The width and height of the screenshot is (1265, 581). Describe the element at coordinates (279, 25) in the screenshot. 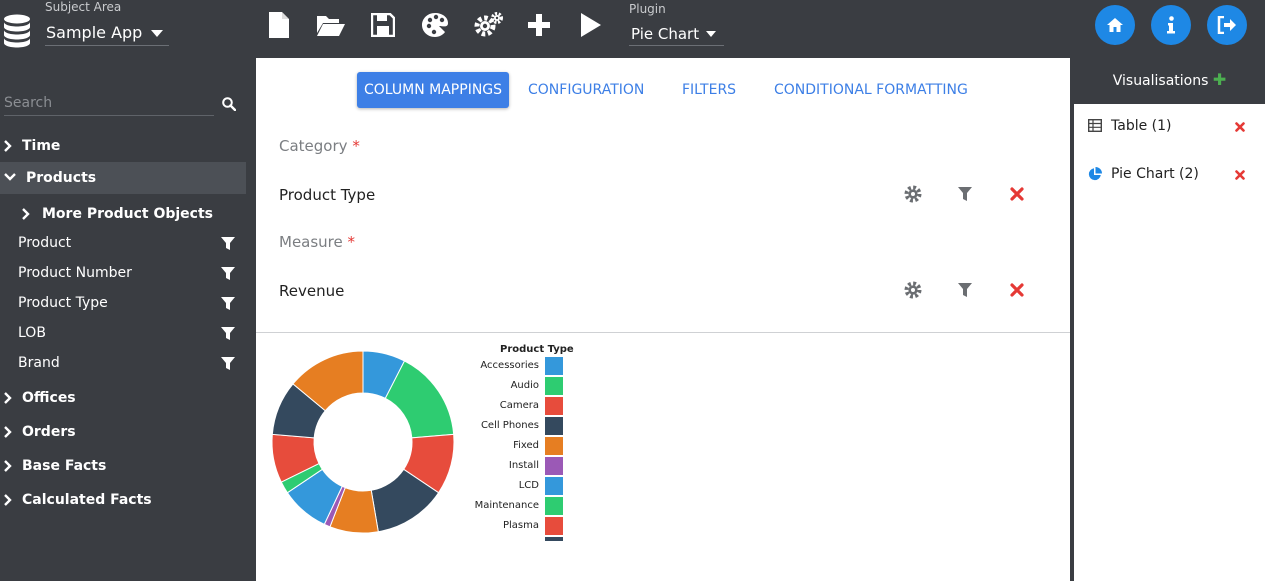

I see `new-file-icon` at that location.